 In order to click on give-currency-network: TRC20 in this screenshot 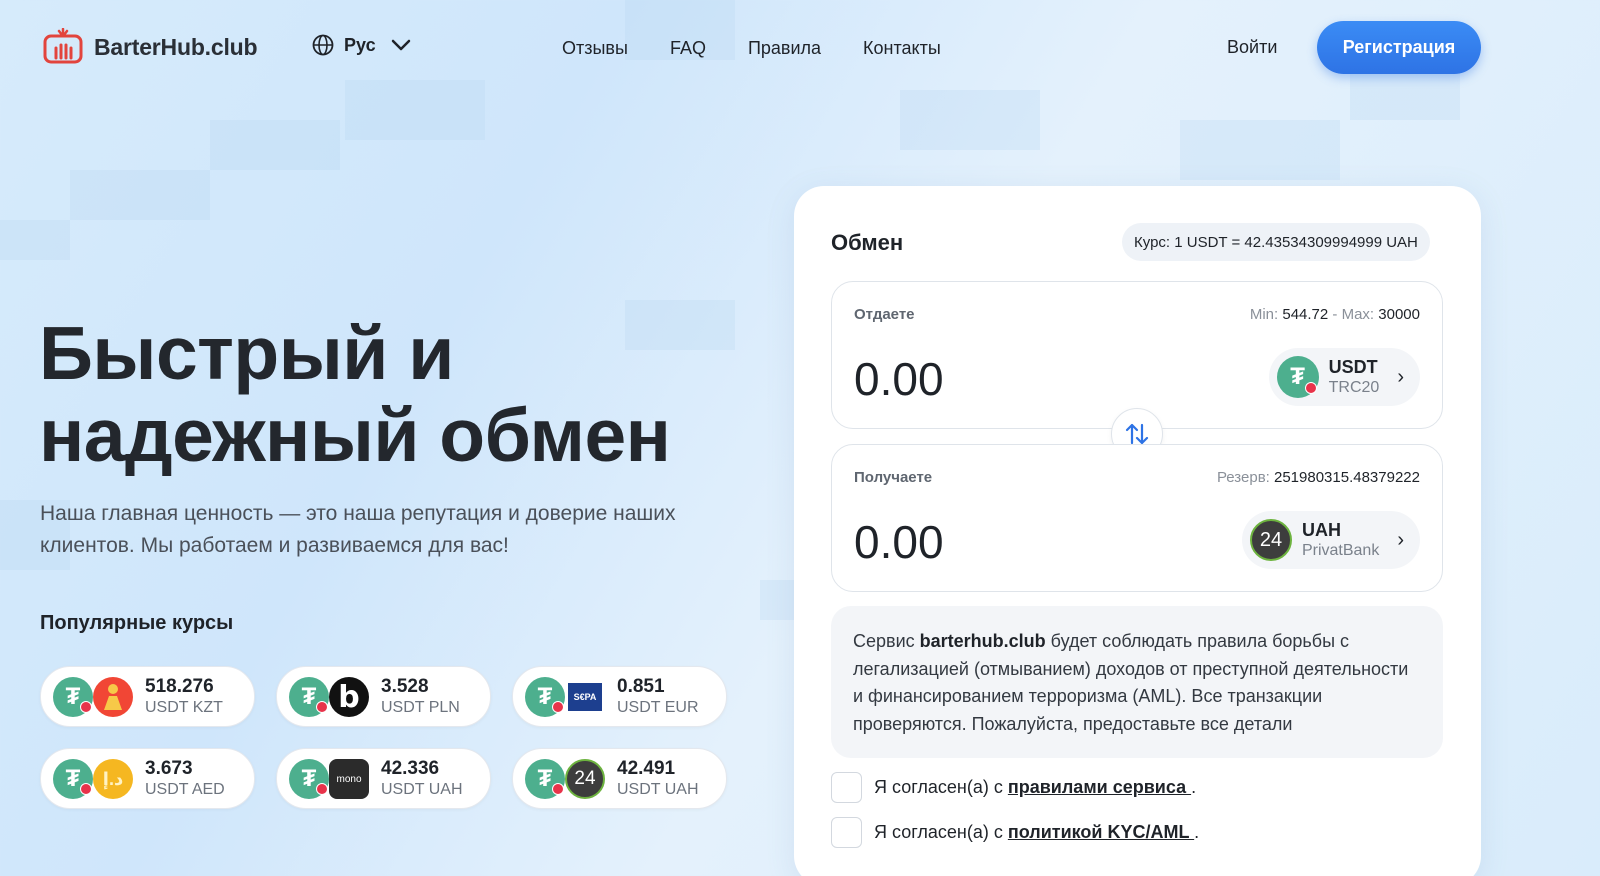, I will do `click(1354, 387)`.